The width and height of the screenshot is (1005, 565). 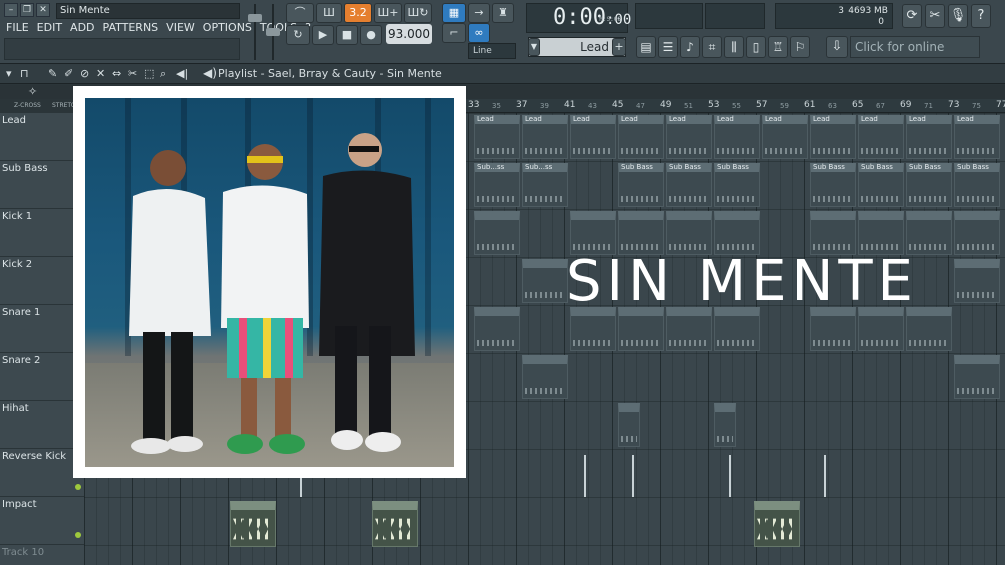 I want to click on playlist-menu-icon: ▾, so click(x=9, y=73).